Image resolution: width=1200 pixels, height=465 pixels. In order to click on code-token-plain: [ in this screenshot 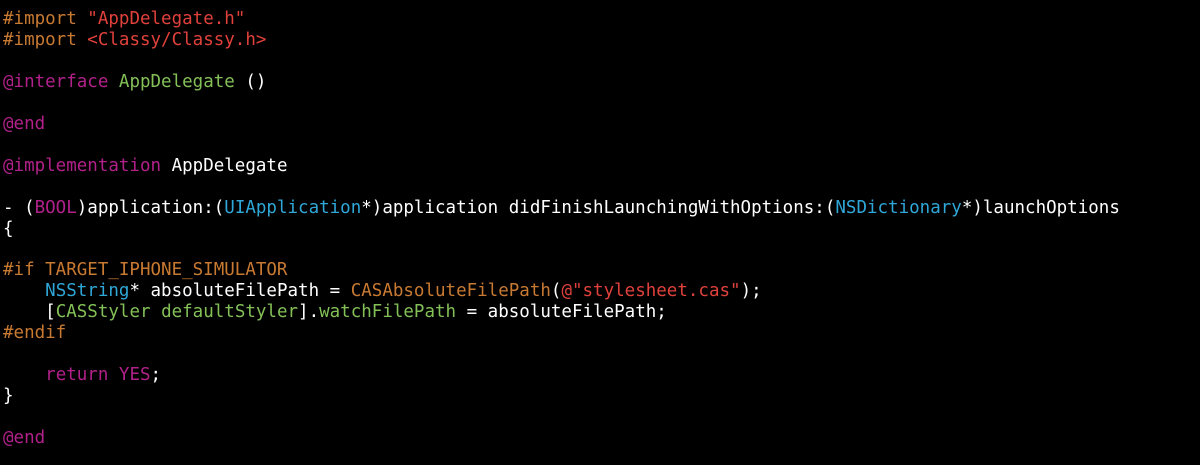, I will do `click(29, 312)`.